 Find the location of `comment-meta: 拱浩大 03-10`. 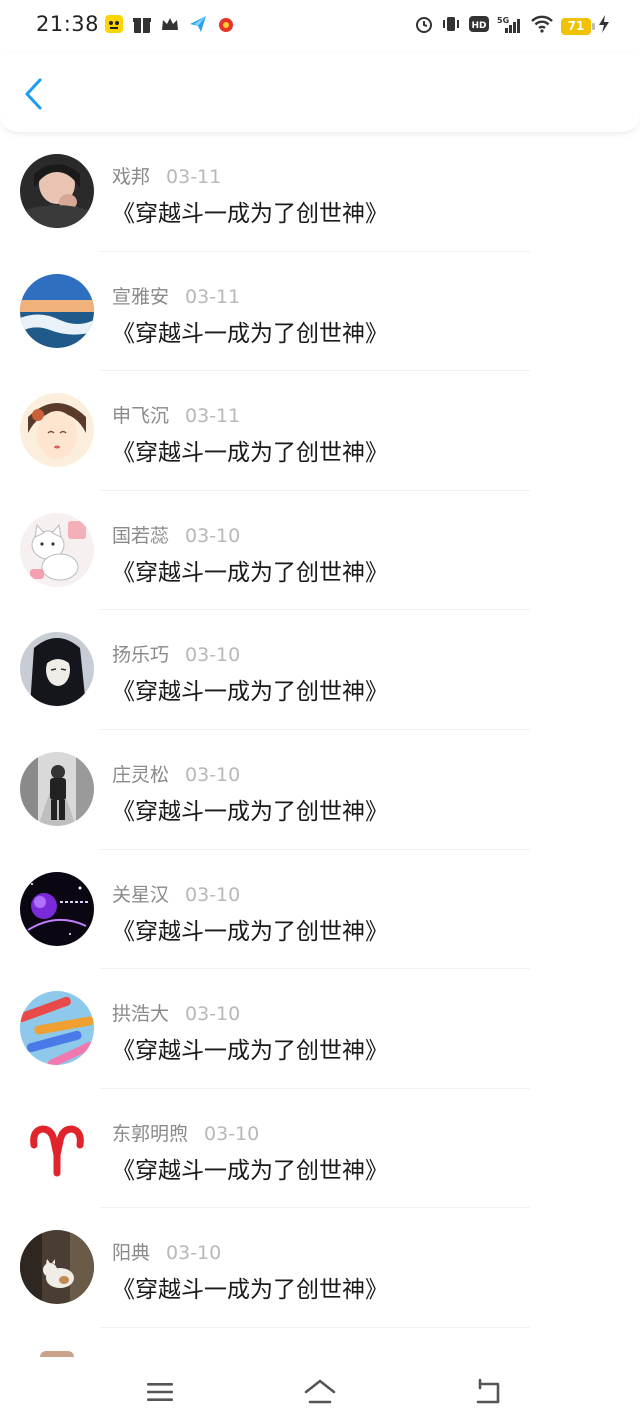

comment-meta: 拱浩大 03-10 is located at coordinates (176, 1012).